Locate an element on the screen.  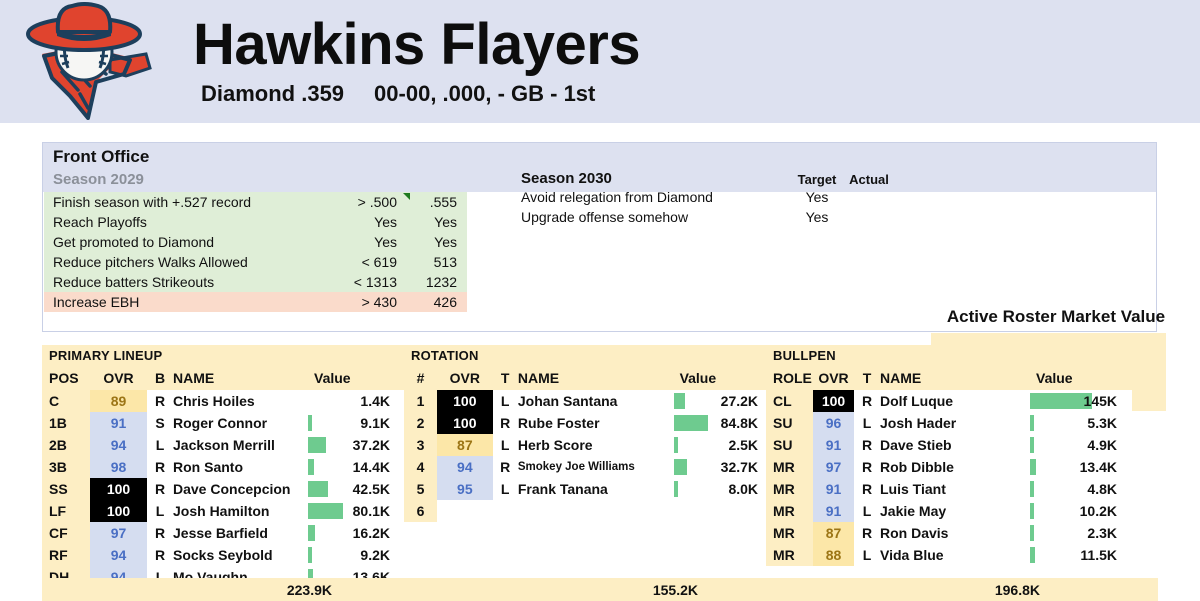
lineup-row: 2B 94 L Jackson Merrill 37.2K is located at coordinates (223, 445).